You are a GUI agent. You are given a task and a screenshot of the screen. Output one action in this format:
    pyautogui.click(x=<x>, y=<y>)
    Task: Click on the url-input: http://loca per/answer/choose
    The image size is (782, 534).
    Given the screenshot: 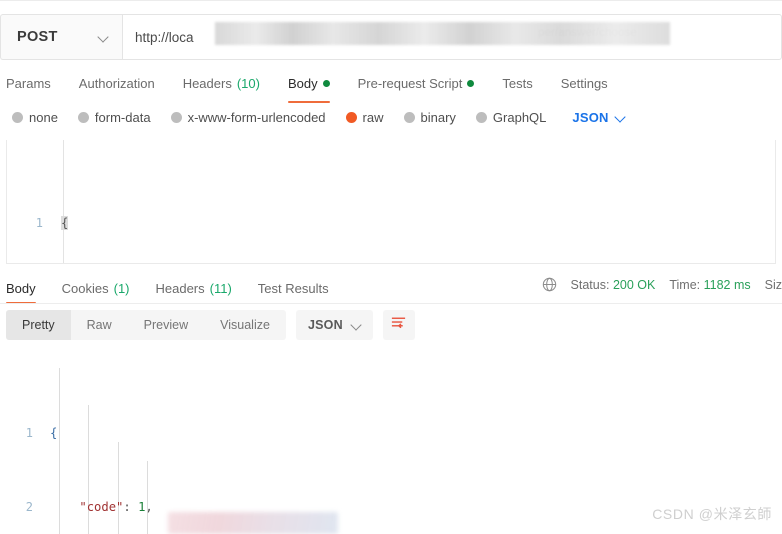 What is the action you would take?
    pyautogui.click(x=452, y=37)
    